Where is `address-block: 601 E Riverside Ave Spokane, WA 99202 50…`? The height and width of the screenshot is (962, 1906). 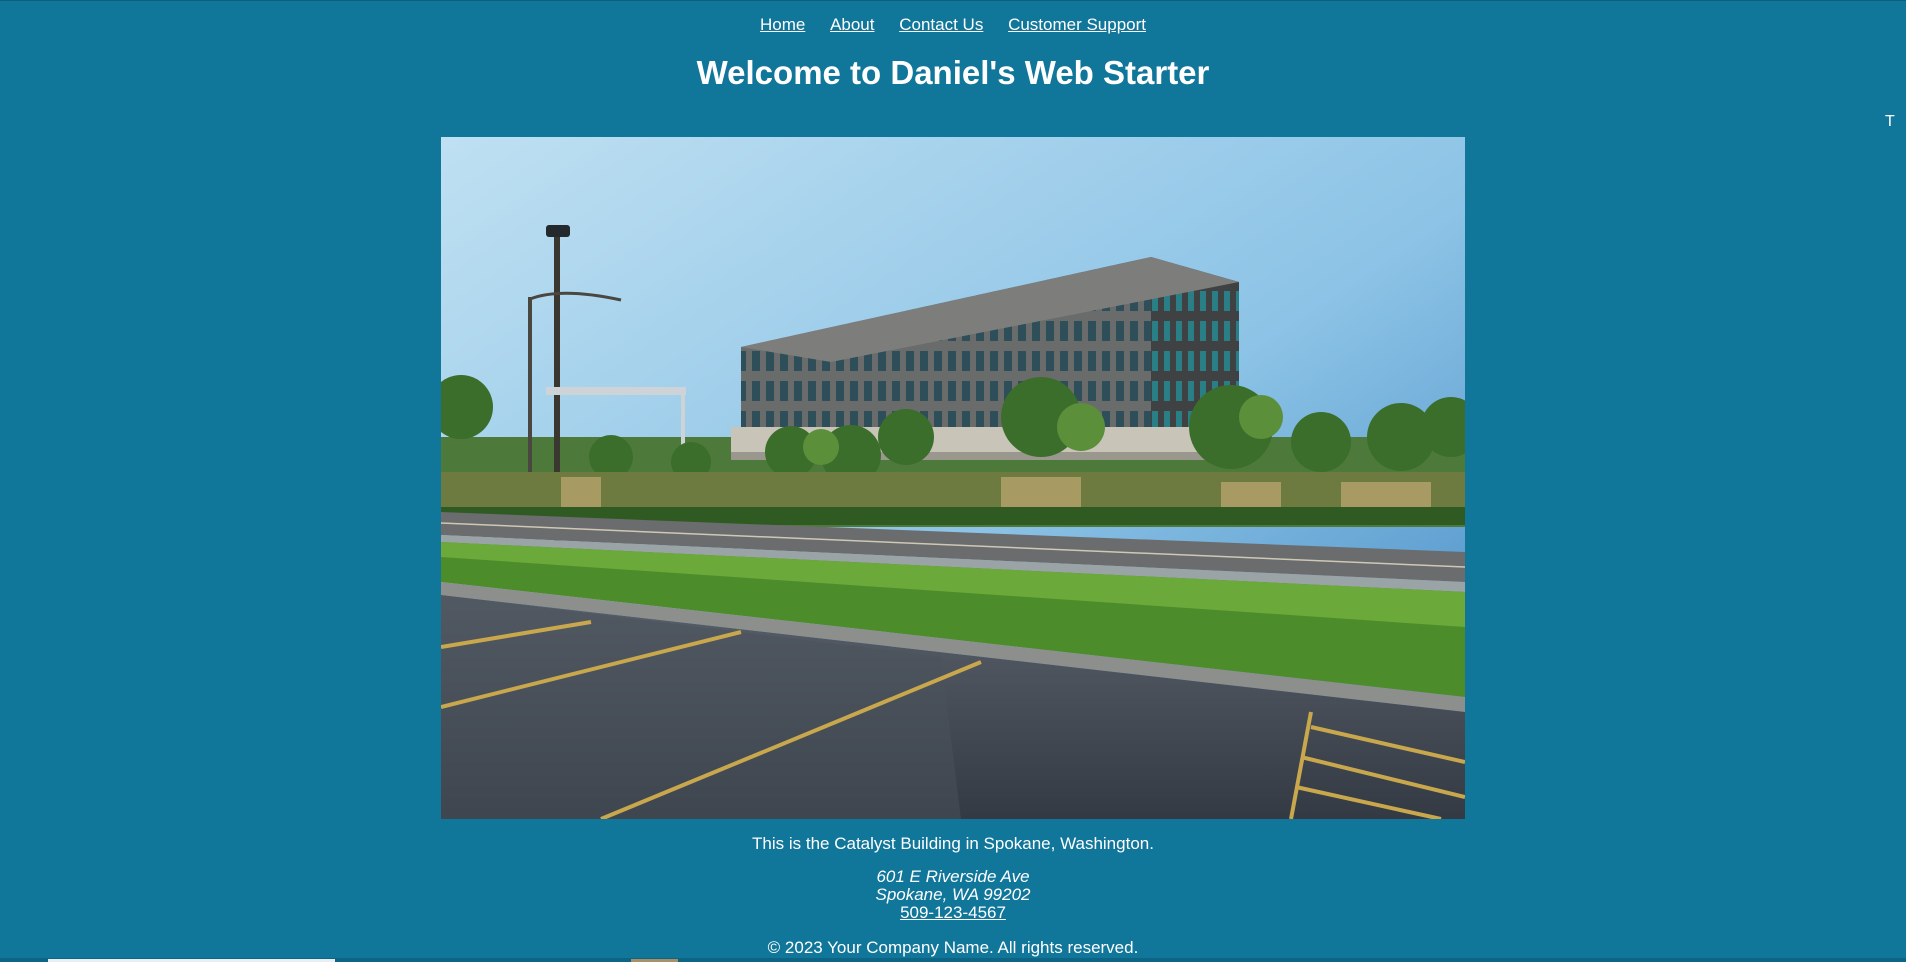 address-block: 601 E Riverside Ave Spokane, WA 99202 50… is located at coordinates (953, 895).